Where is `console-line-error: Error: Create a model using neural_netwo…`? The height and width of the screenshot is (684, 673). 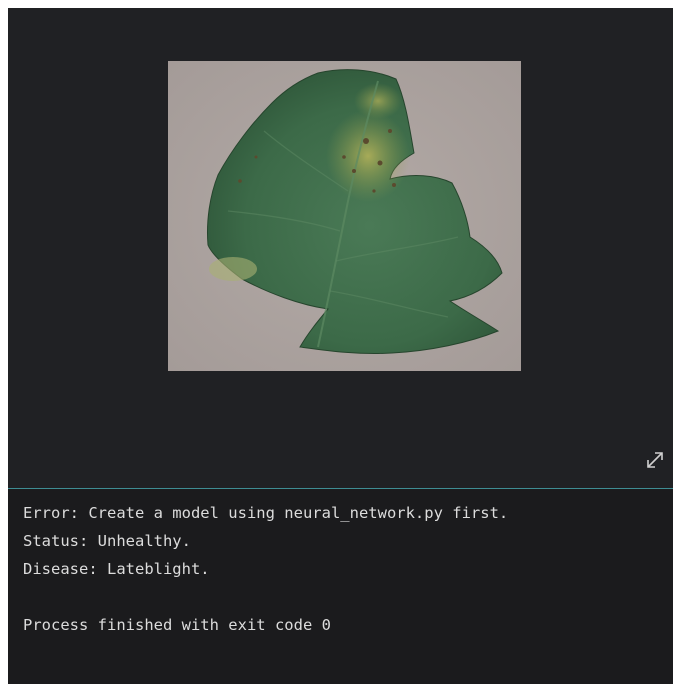 console-line-error: Error: Create a model using neural_netwo… is located at coordinates (266, 513).